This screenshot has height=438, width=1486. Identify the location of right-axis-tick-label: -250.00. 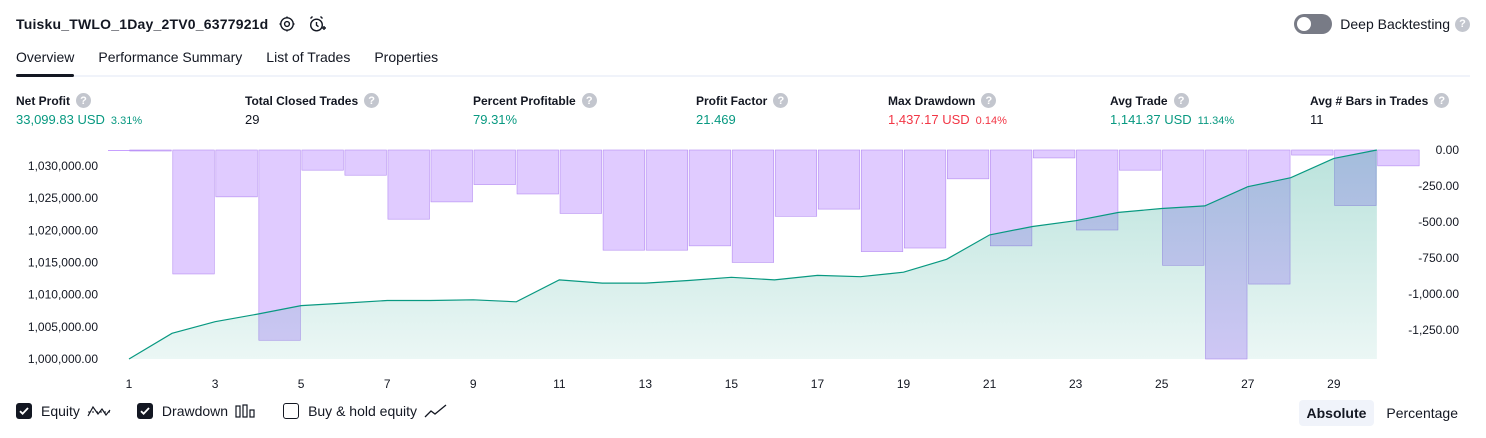
(1438, 186).